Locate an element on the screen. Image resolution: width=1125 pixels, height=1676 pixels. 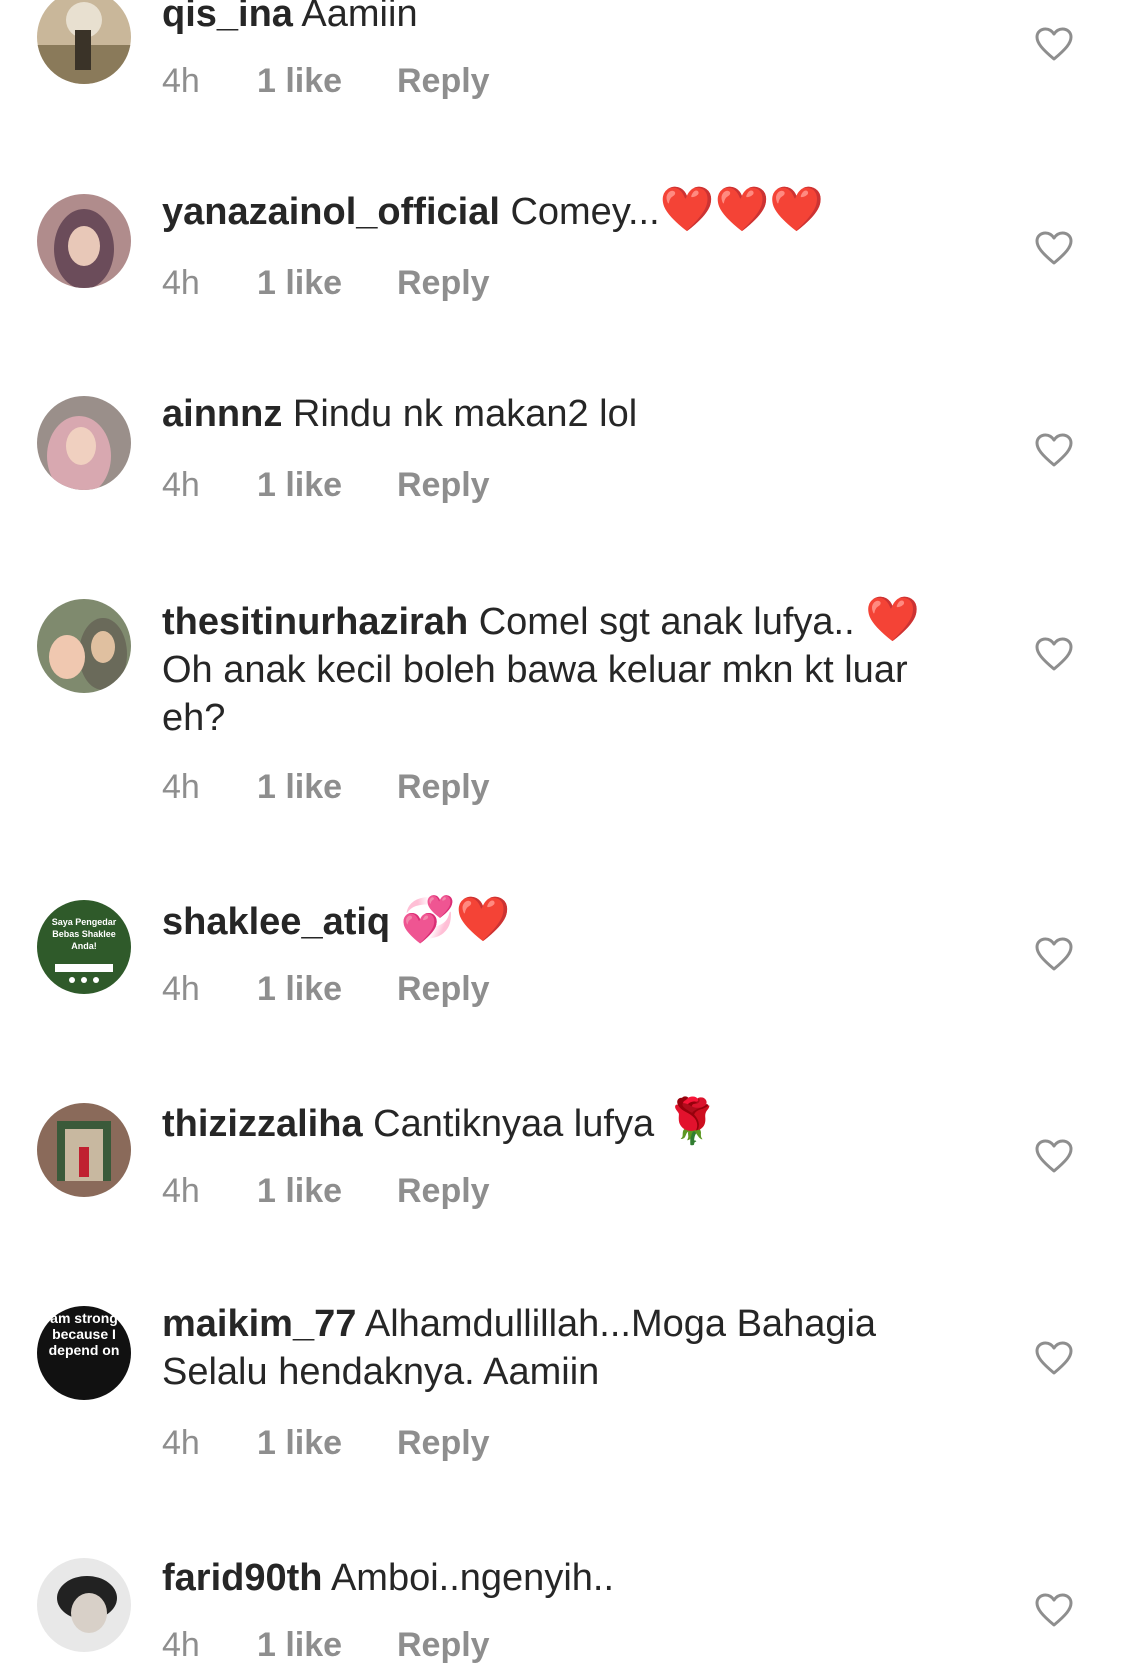
avatar-caption: am strong because I depend on is located at coordinates (84, 1334).